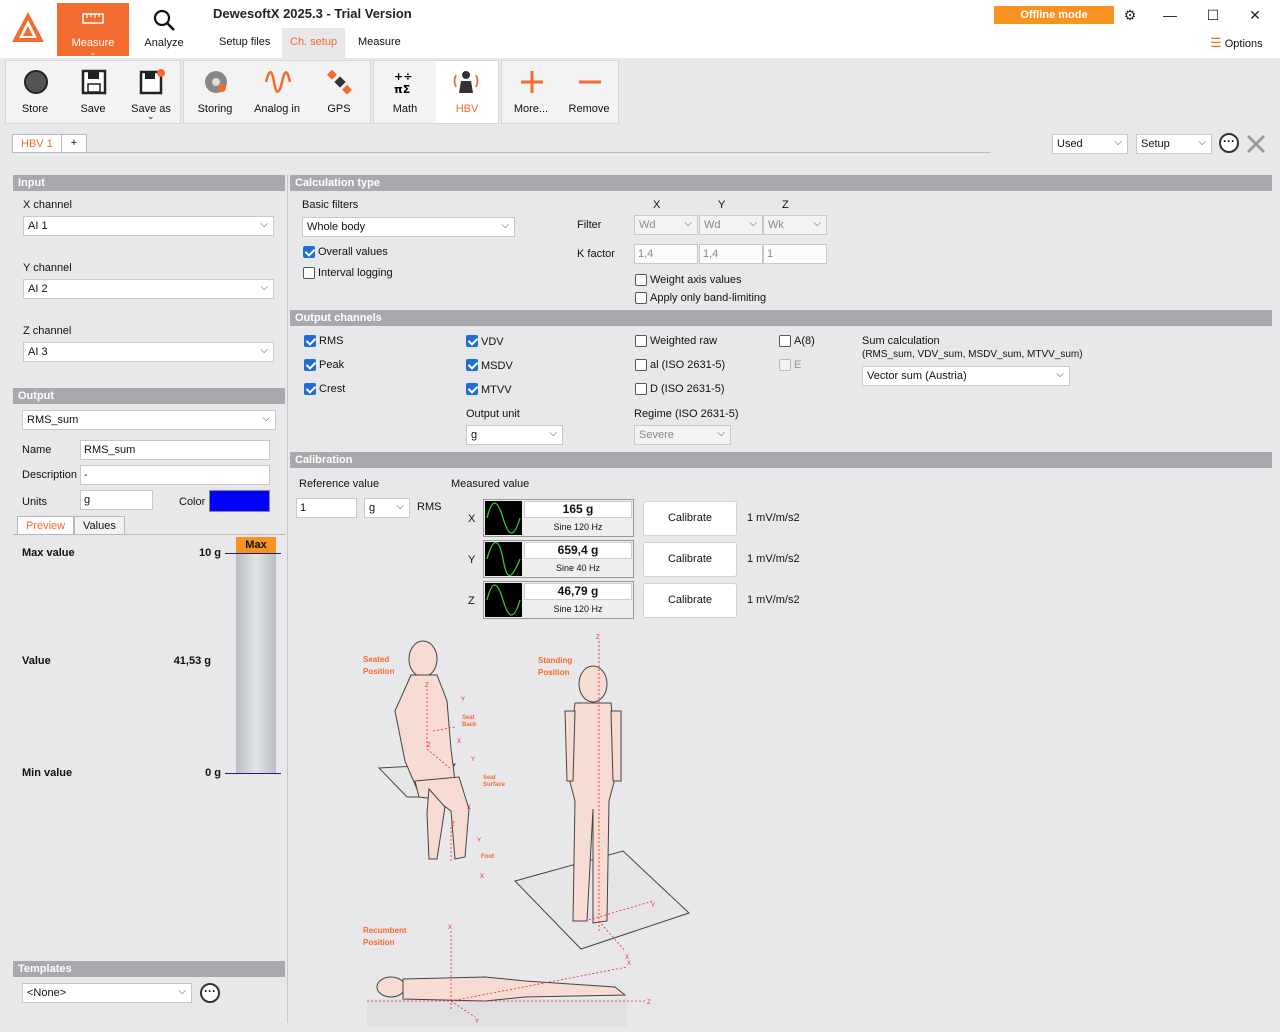 Image resolution: width=1280 pixels, height=1032 pixels. I want to click on tools-icon, so click(1256, 144).